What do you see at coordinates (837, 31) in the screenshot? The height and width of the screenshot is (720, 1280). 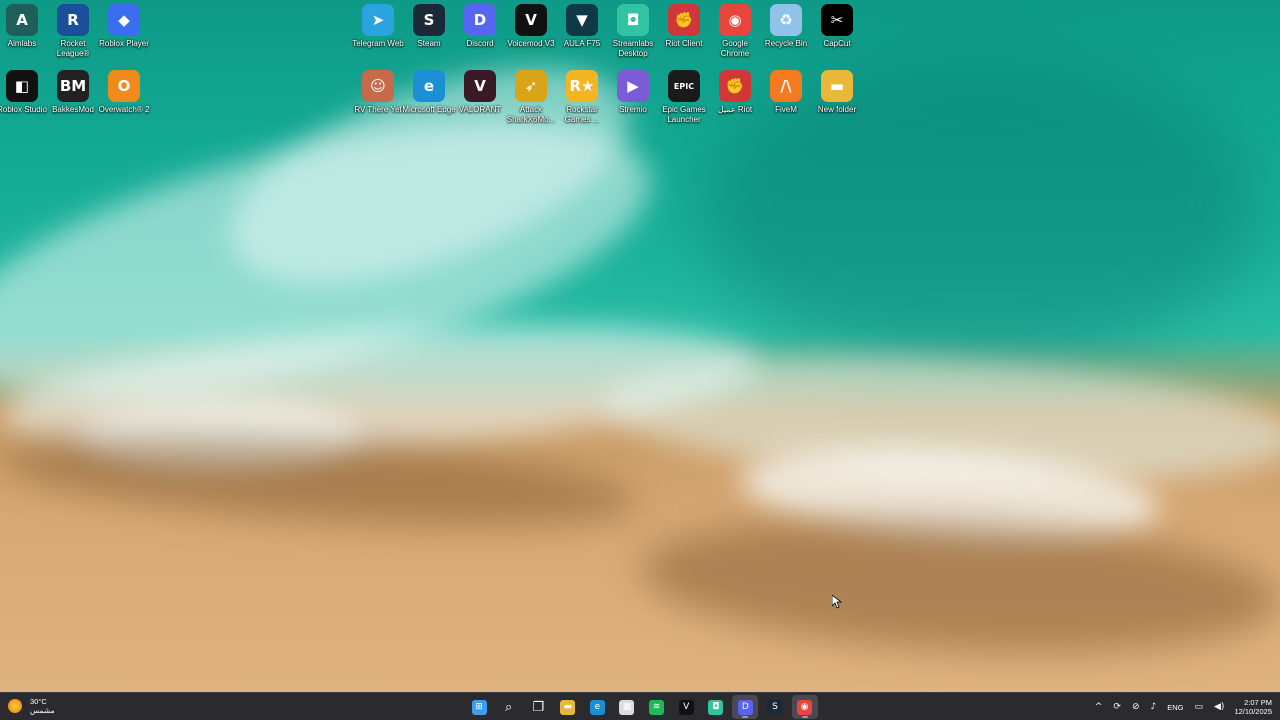 I see `desktop-icon: ✂ CapCut` at bounding box center [837, 31].